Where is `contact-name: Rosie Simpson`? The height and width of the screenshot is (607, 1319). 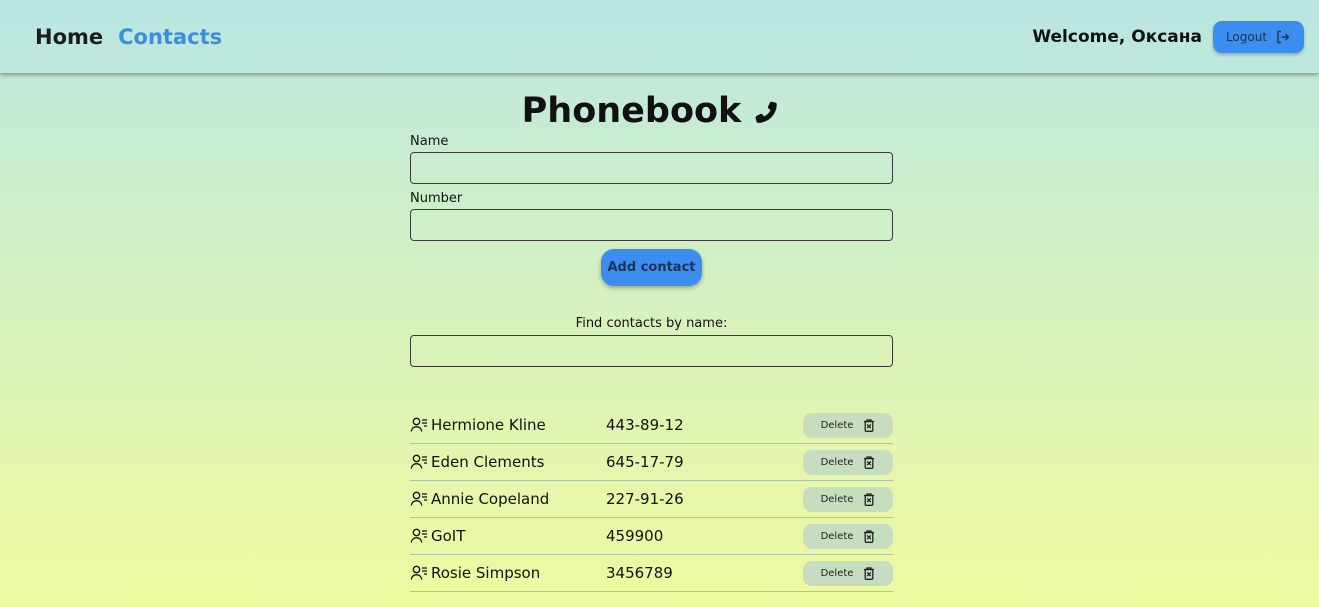 contact-name: Rosie Simpson is located at coordinates (486, 573).